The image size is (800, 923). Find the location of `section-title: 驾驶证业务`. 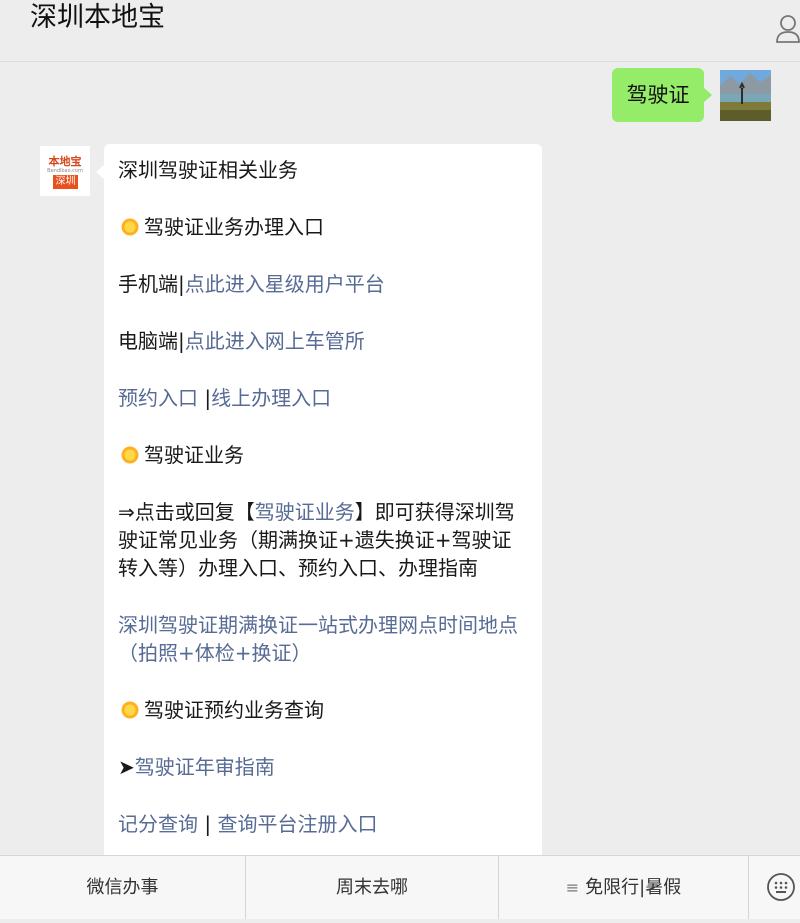

section-title: 驾驶证业务 is located at coordinates (323, 455).